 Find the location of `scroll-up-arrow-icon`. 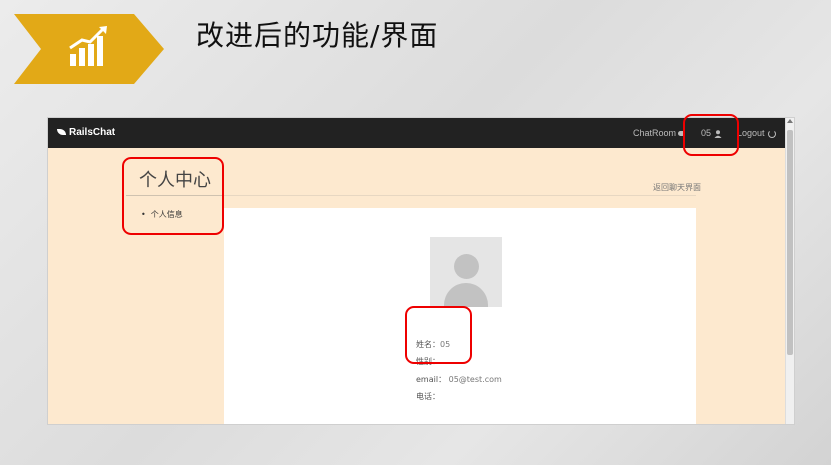

scroll-up-arrow-icon is located at coordinates (790, 121).